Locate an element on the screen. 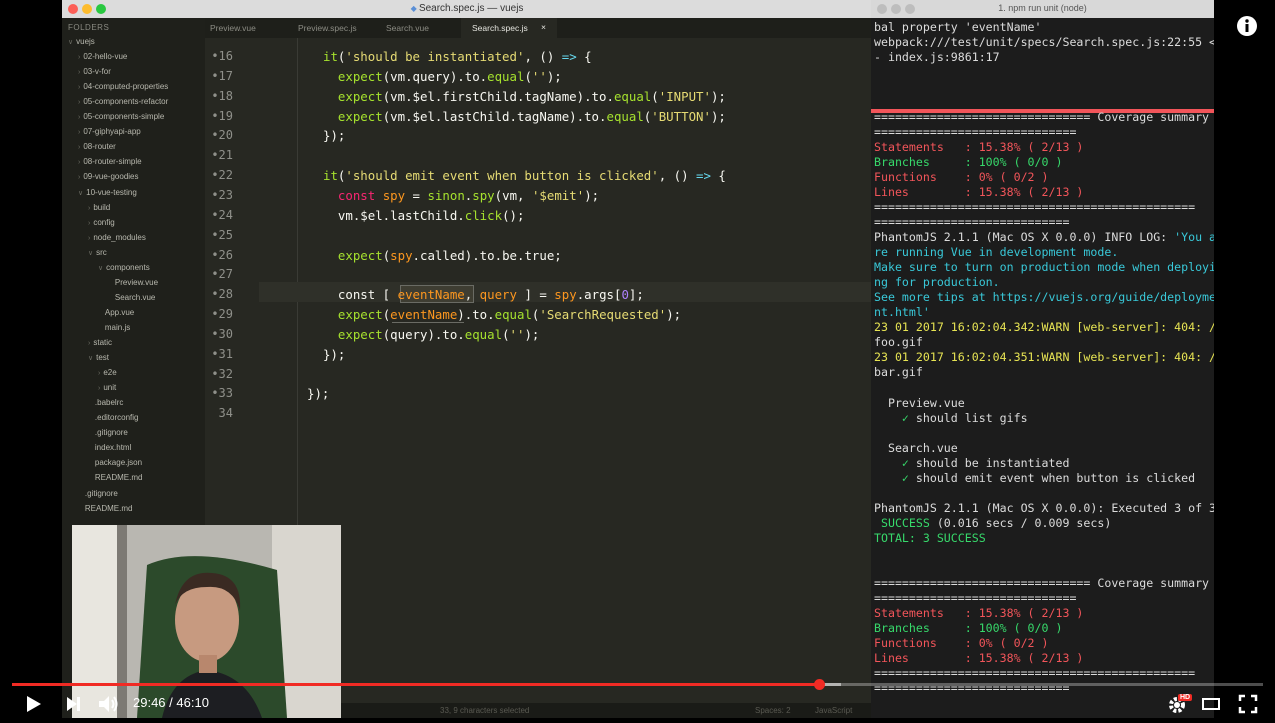  tree-folder: › 08-router is located at coordinates (97, 146).